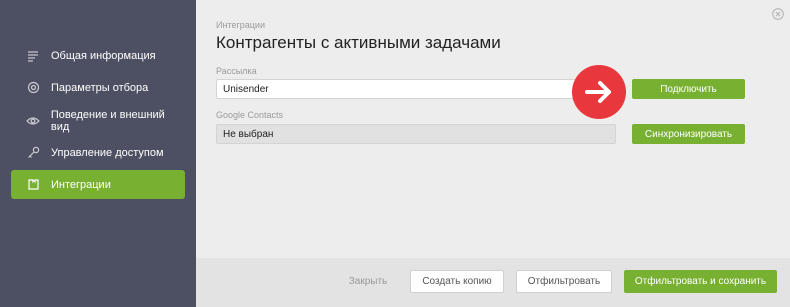  I want to click on arrow-right-icon, so click(599, 92).